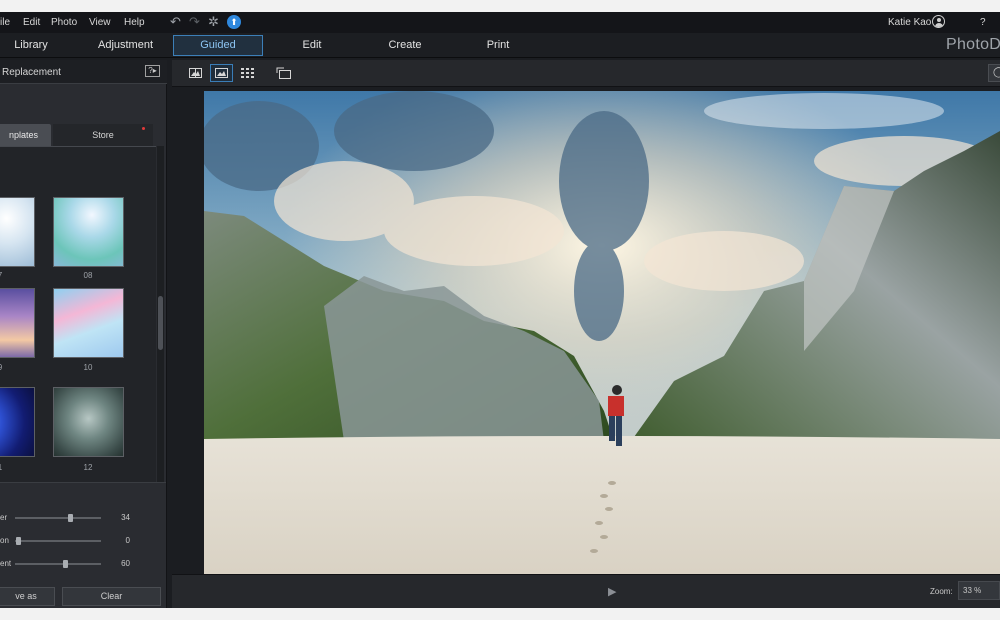  I want to click on redo-icon: ↷, so click(194, 21).